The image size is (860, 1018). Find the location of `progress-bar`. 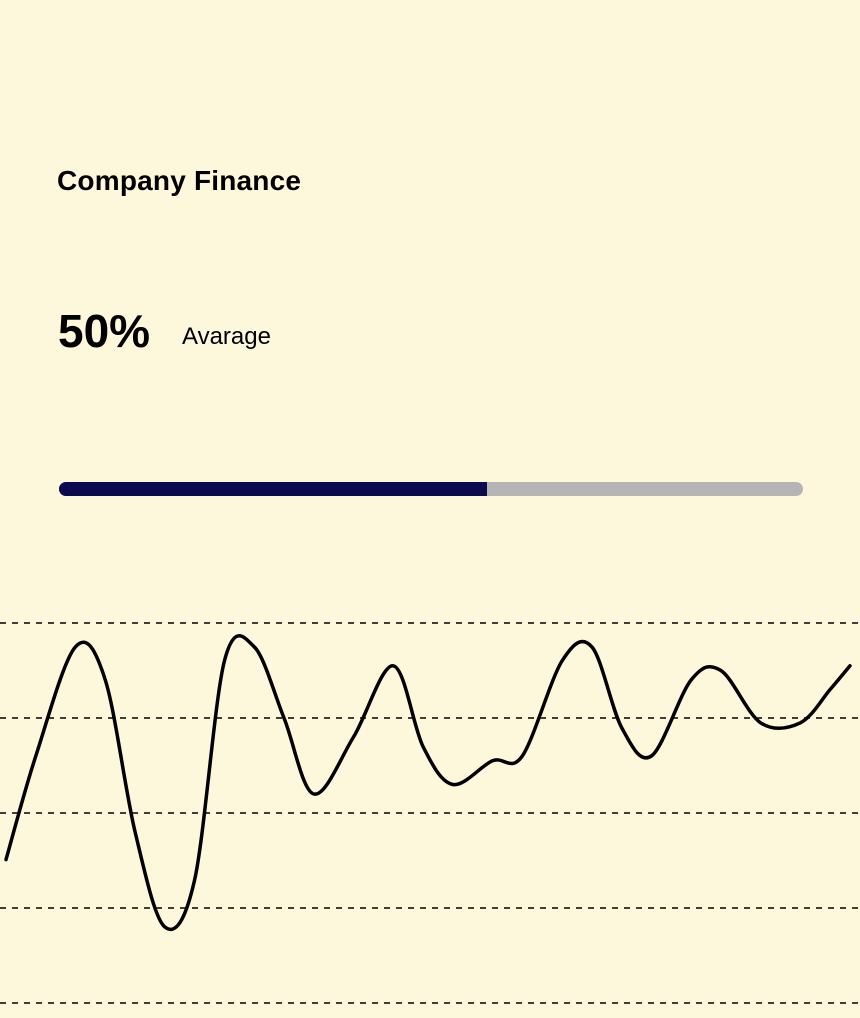

progress-bar is located at coordinates (431, 489).